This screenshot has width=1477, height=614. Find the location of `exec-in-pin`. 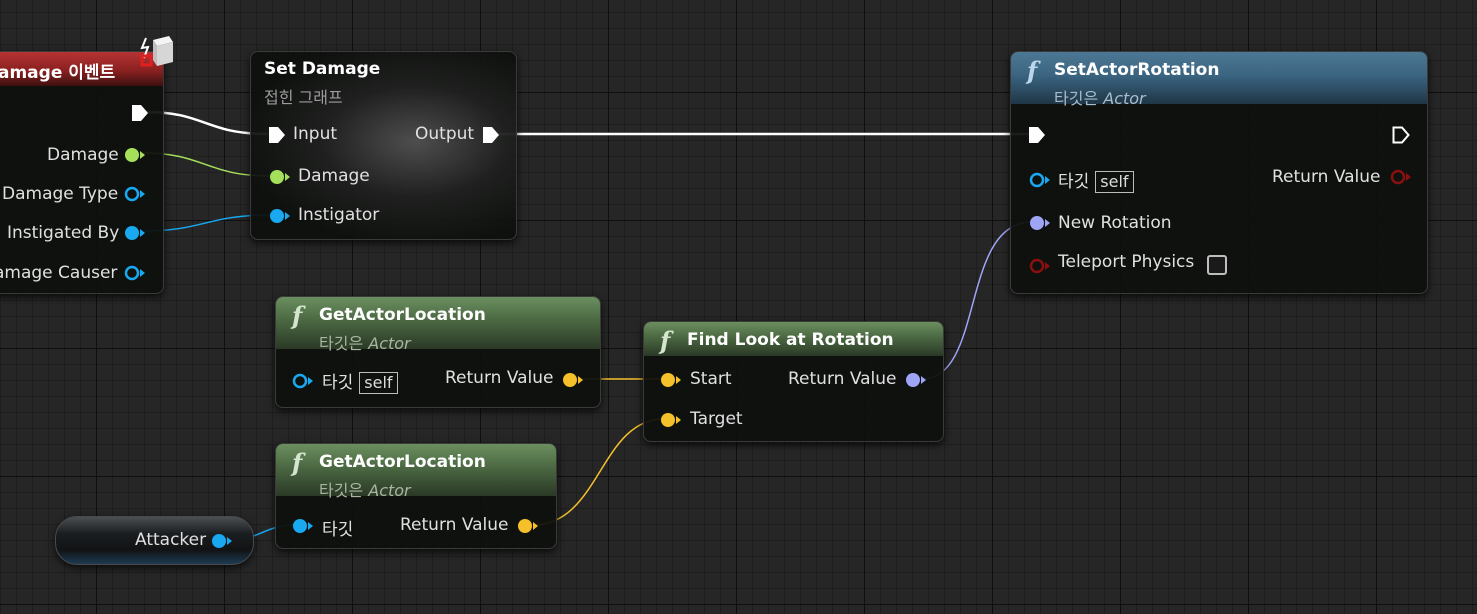

exec-in-pin is located at coordinates (1037, 137).